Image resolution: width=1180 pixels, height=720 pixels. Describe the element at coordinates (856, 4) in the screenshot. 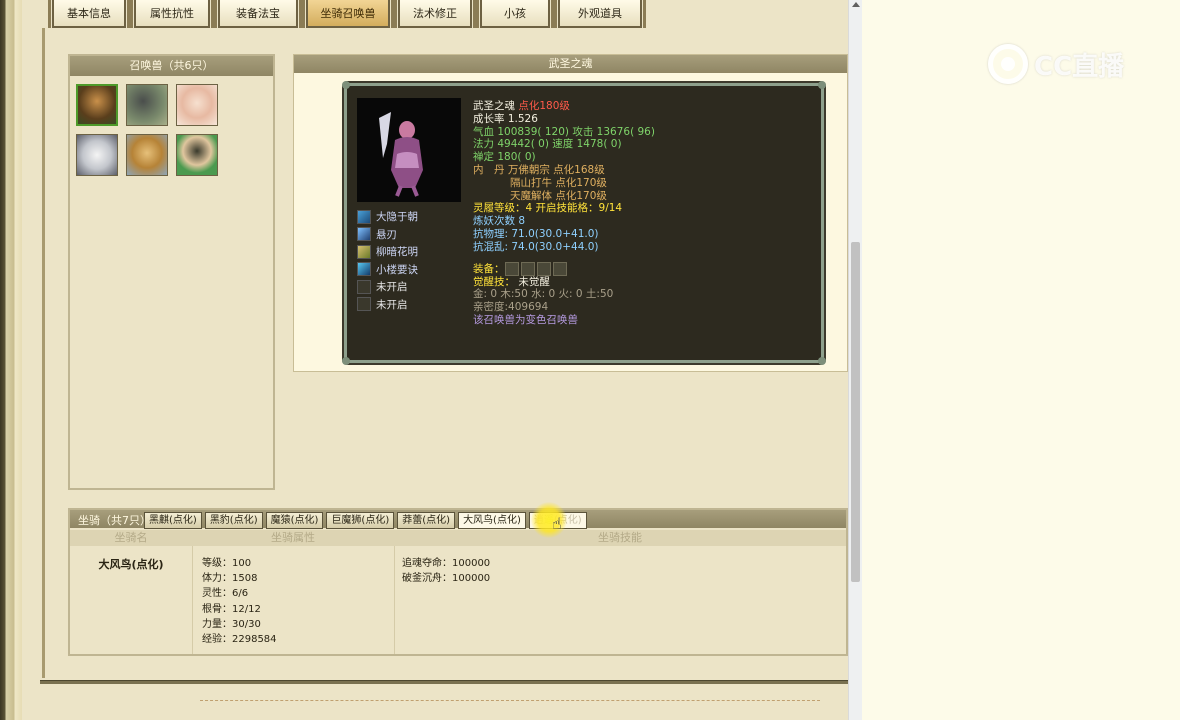

I see `scroll-up-icon` at that location.